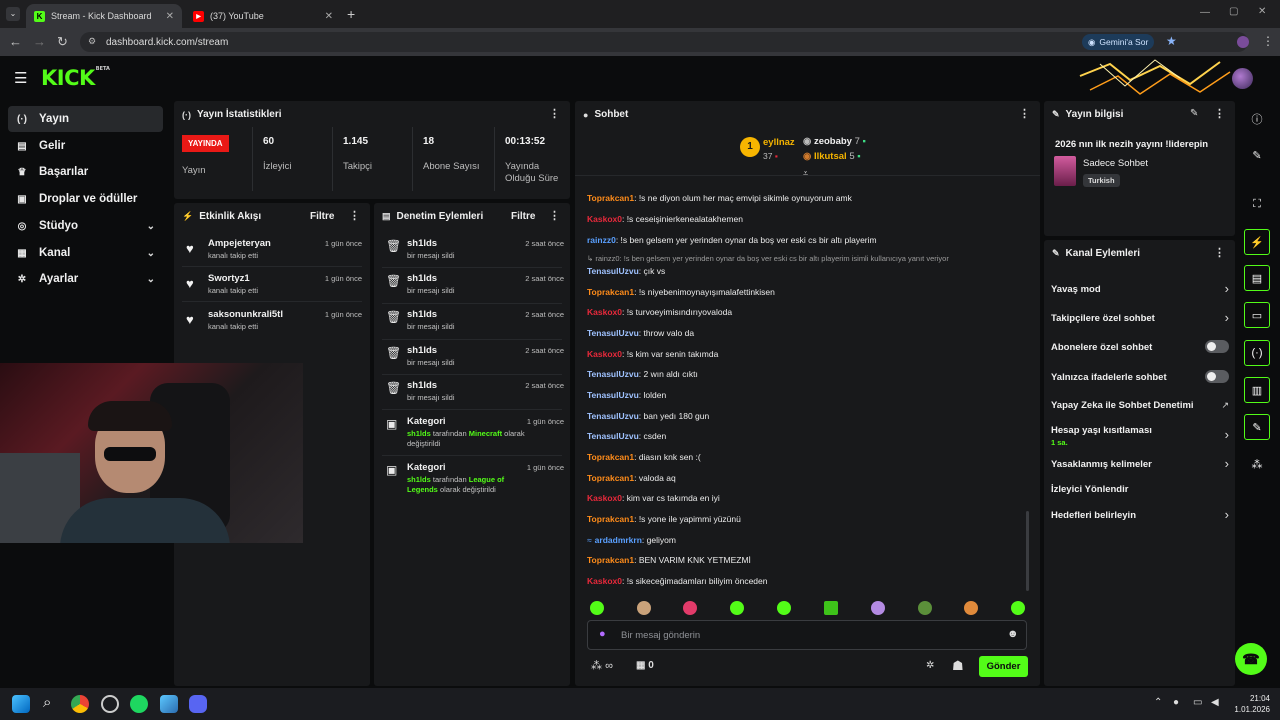 The height and width of the screenshot is (720, 1280). I want to click on clock: 21:04 1.01.2026, so click(1250, 704).